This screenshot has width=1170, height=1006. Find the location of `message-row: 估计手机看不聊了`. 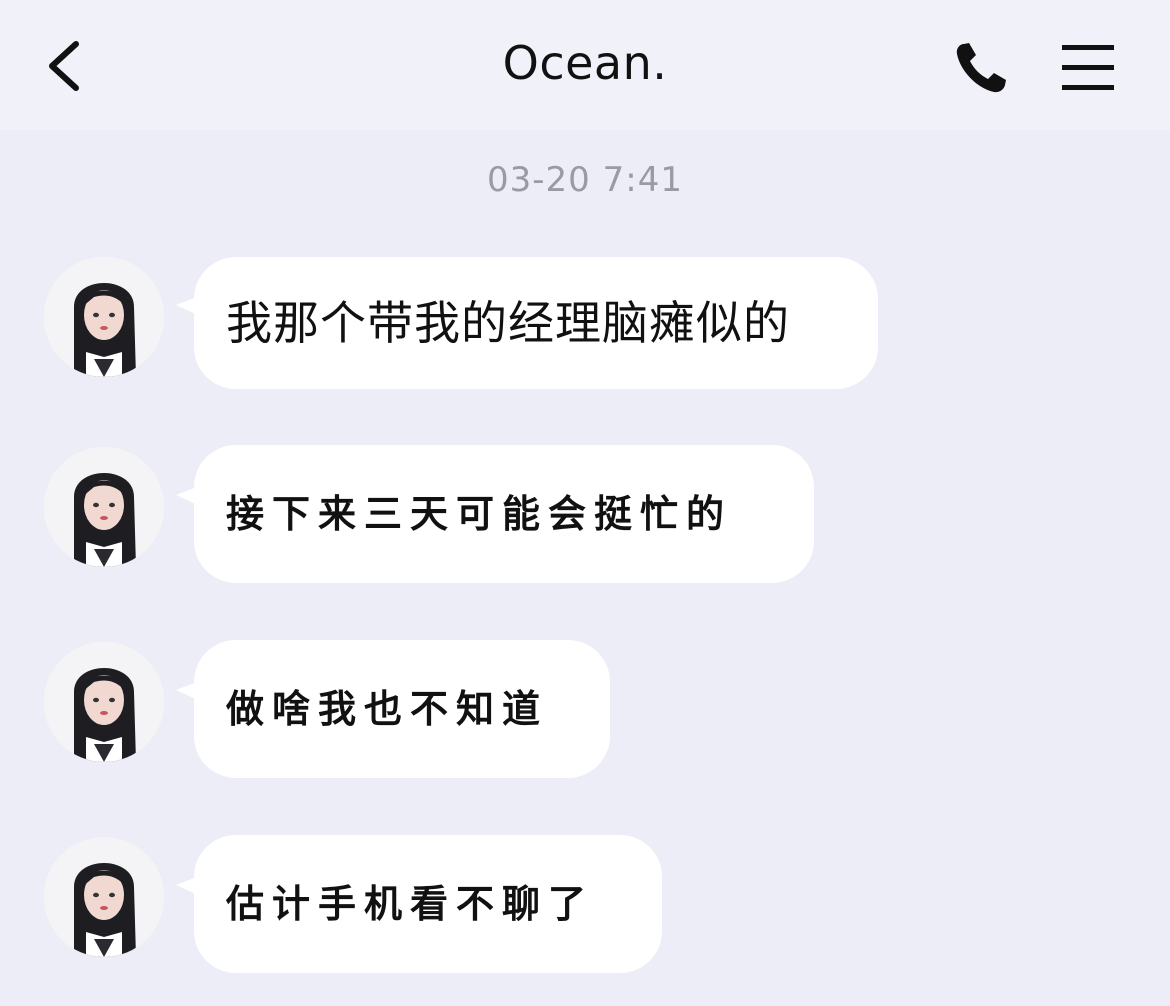

message-row: 估计手机看不聊了 is located at coordinates (585, 904).